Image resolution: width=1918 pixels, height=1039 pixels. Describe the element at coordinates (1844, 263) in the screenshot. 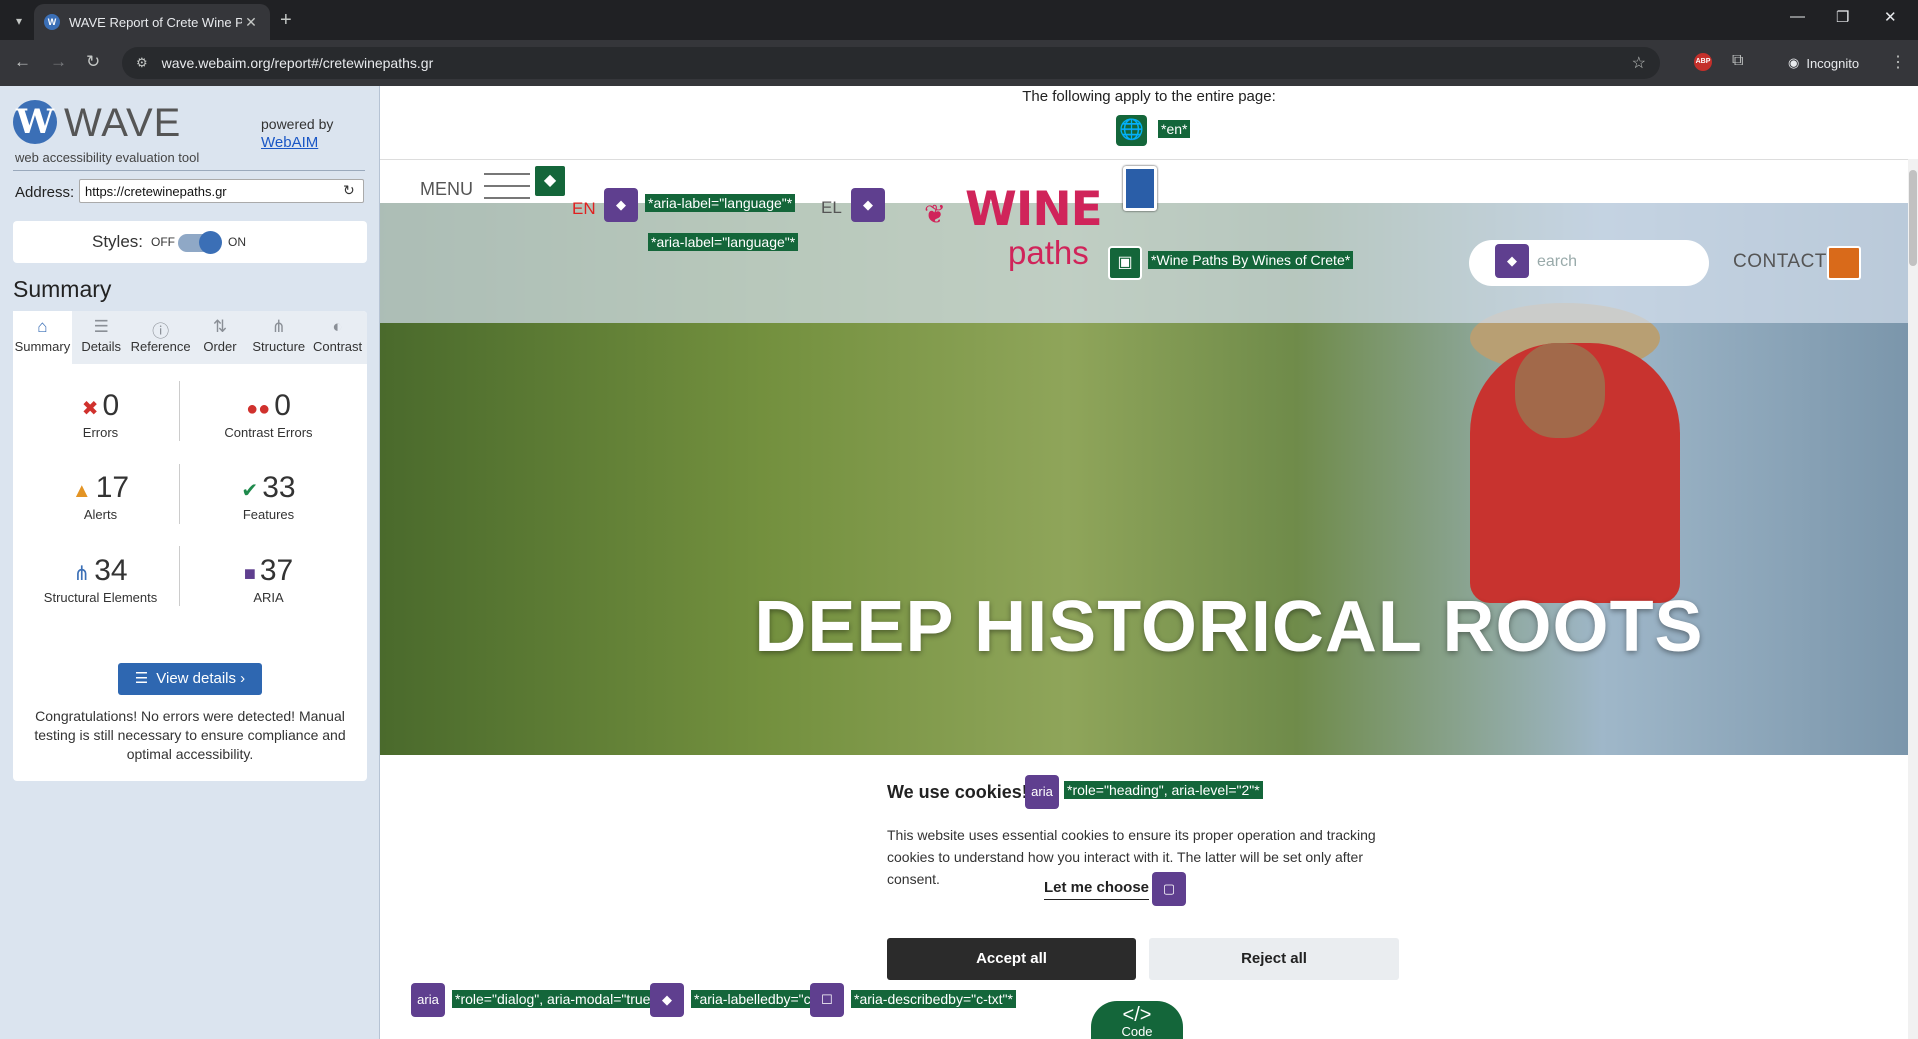

I see `alert-redundant-link-icon` at that location.